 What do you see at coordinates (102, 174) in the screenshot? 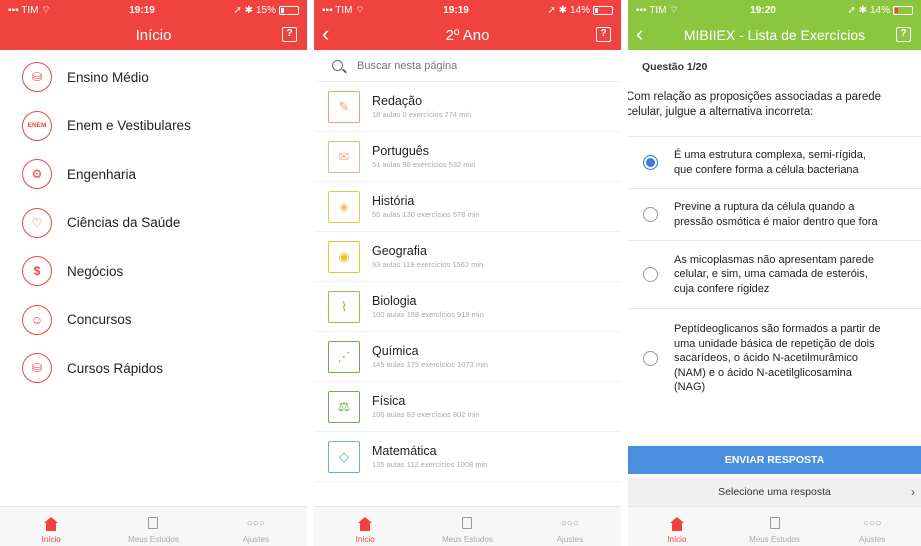
I see `category-label: Engenharia` at bounding box center [102, 174].